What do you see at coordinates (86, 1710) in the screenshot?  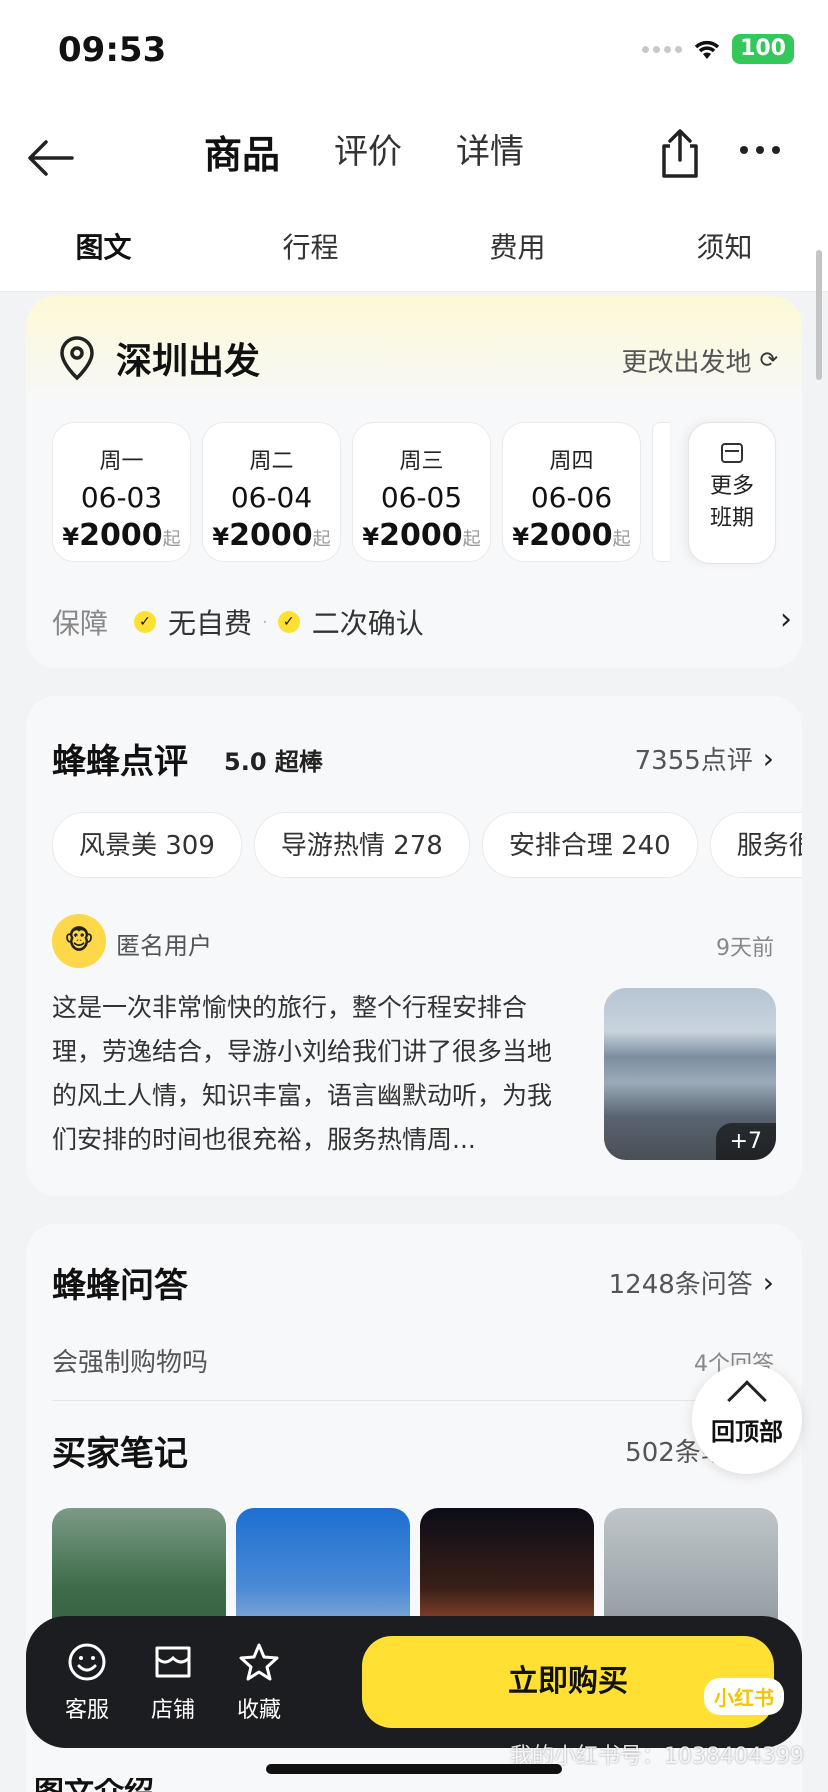 I see `customer-service-label: 客服` at bounding box center [86, 1710].